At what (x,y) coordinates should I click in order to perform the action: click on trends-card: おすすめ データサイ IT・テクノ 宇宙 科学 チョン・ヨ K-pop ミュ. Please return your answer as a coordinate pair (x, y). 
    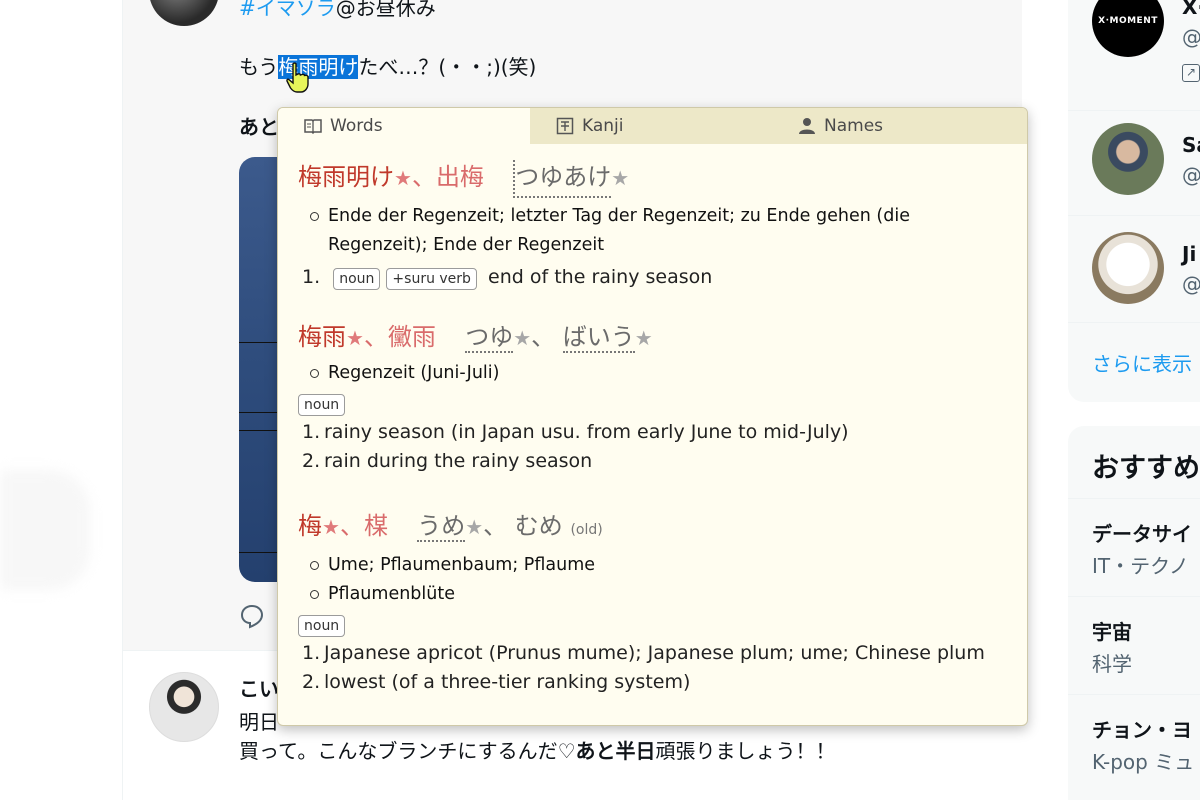
    Looking at the image, I should click on (1134, 613).